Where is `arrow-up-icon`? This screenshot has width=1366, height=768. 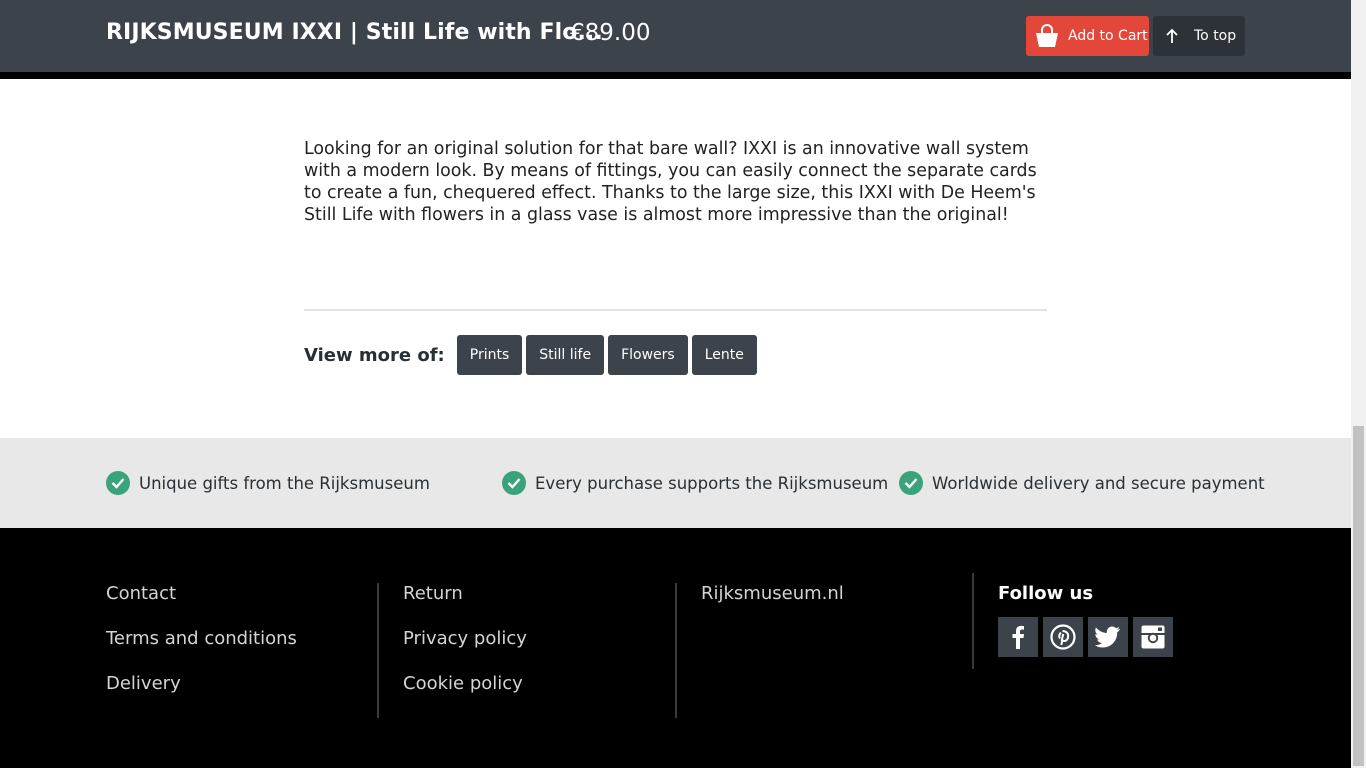
arrow-up-icon is located at coordinates (1172, 35).